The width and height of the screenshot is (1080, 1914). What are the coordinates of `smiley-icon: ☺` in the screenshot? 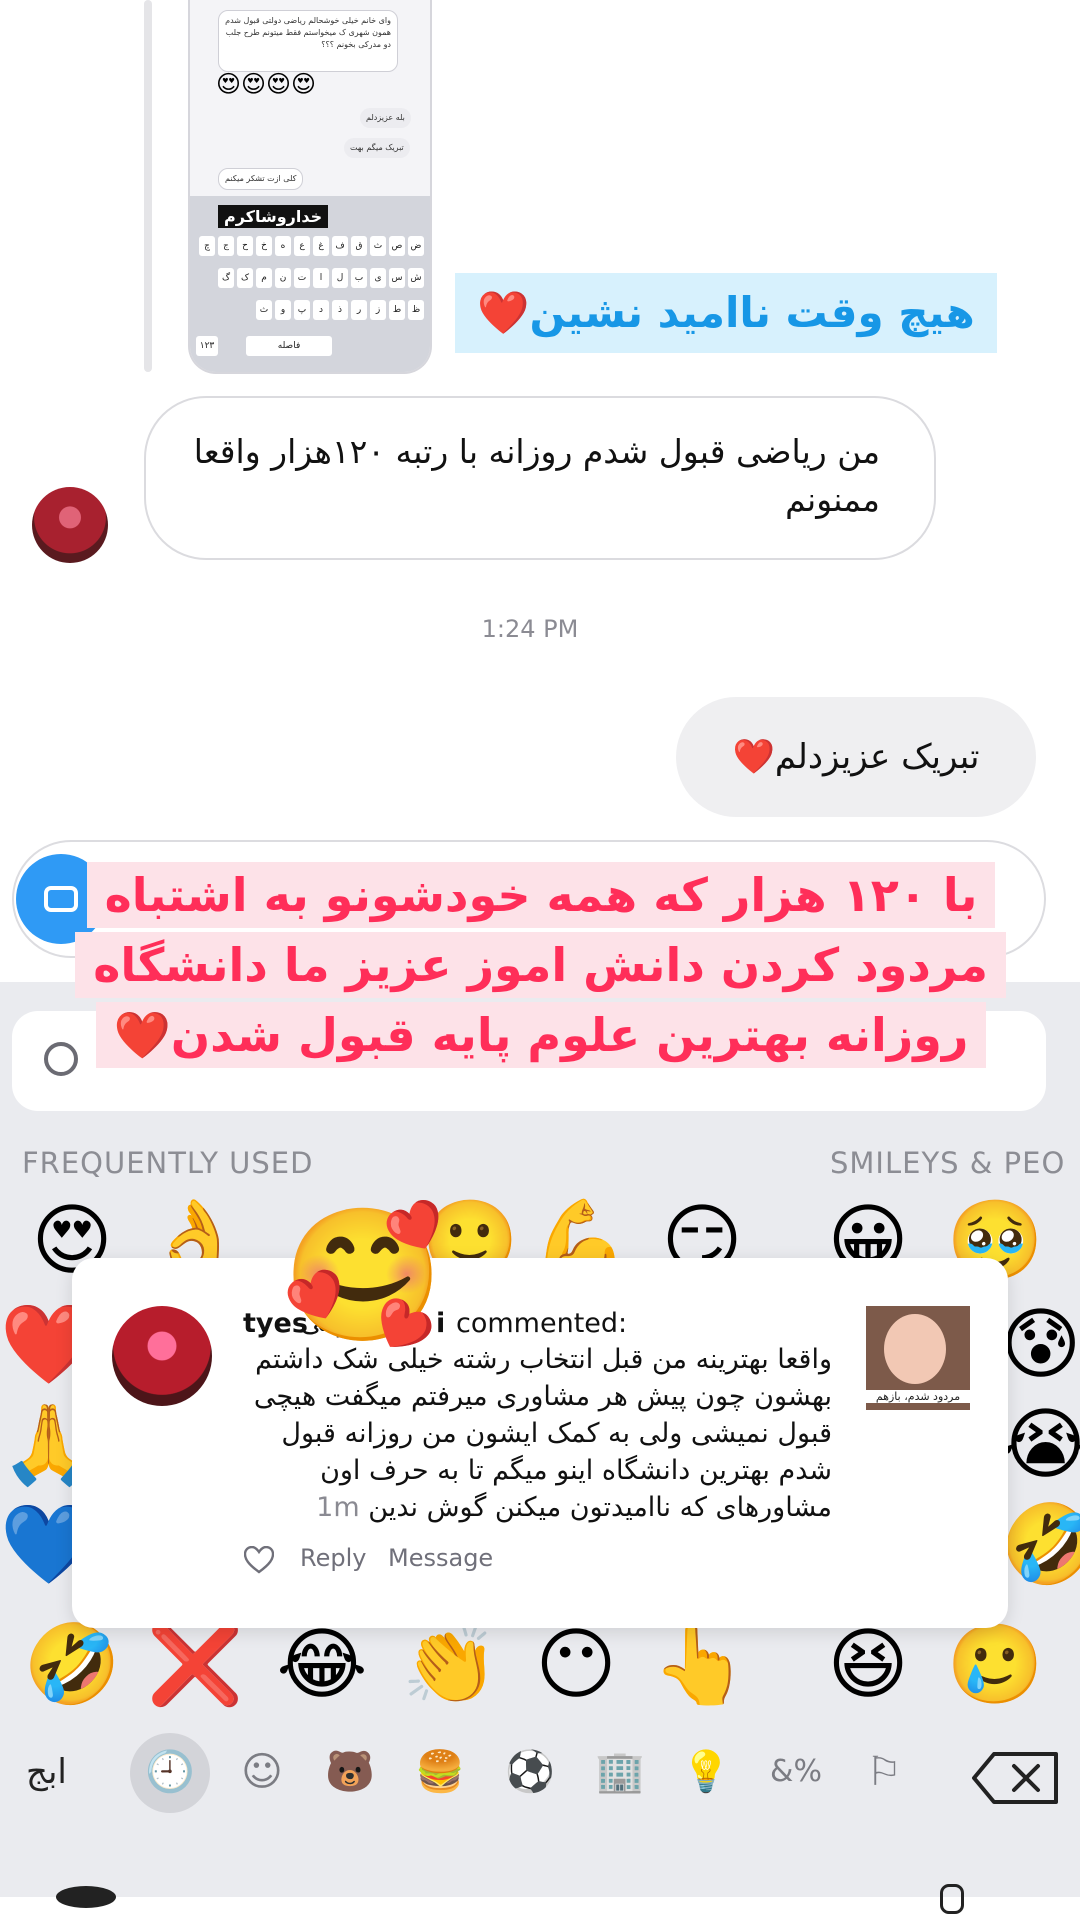 It's located at (262, 1772).